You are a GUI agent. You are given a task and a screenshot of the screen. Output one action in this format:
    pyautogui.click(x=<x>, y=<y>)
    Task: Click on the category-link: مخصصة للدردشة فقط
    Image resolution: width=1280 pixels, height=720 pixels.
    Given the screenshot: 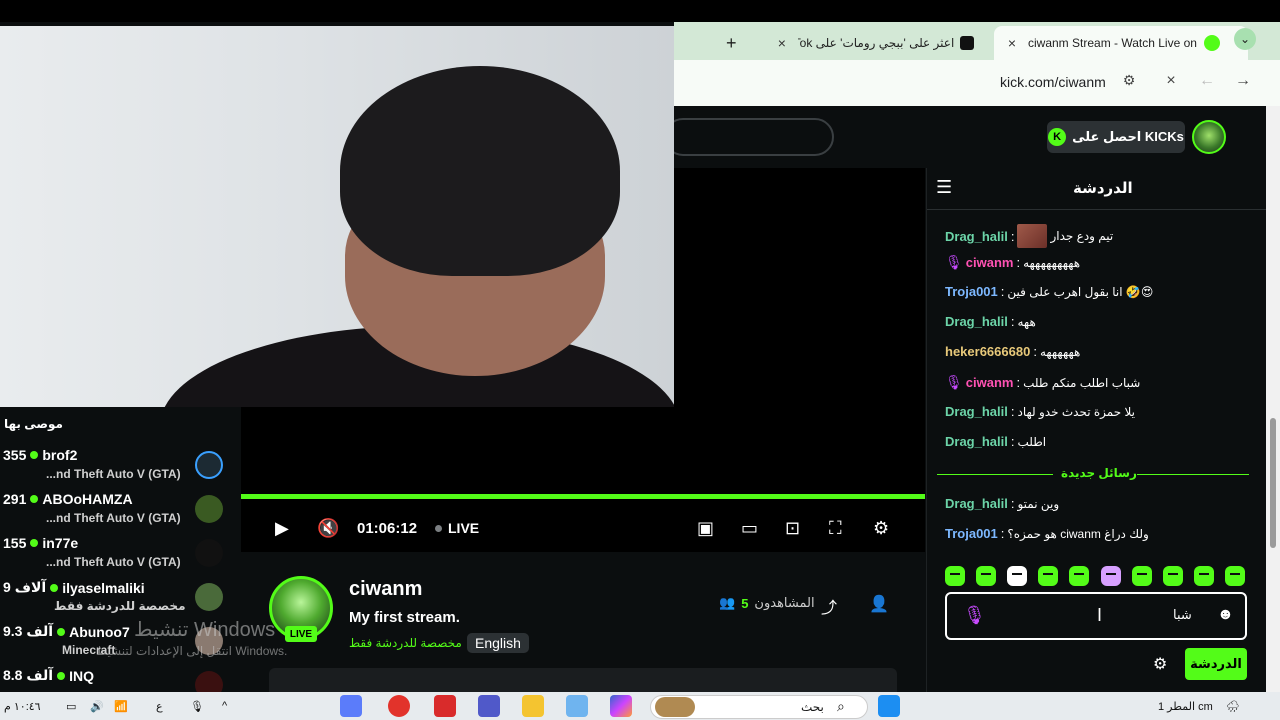 What is the action you would take?
    pyautogui.click(x=405, y=643)
    